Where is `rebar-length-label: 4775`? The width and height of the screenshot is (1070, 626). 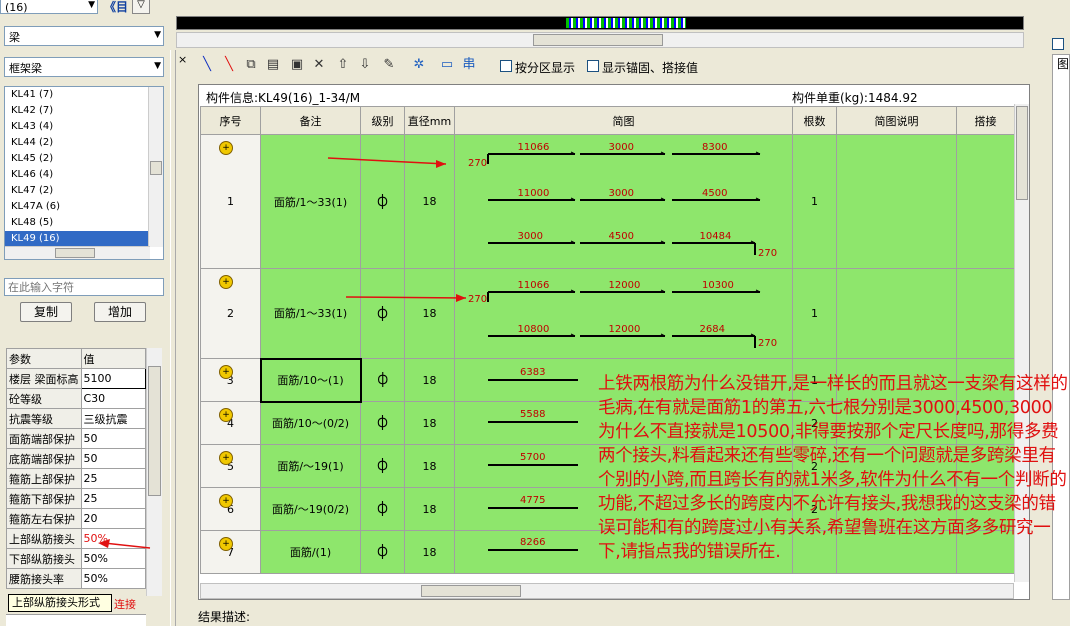 rebar-length-label: 4775 is located at coordinates (532, 500).